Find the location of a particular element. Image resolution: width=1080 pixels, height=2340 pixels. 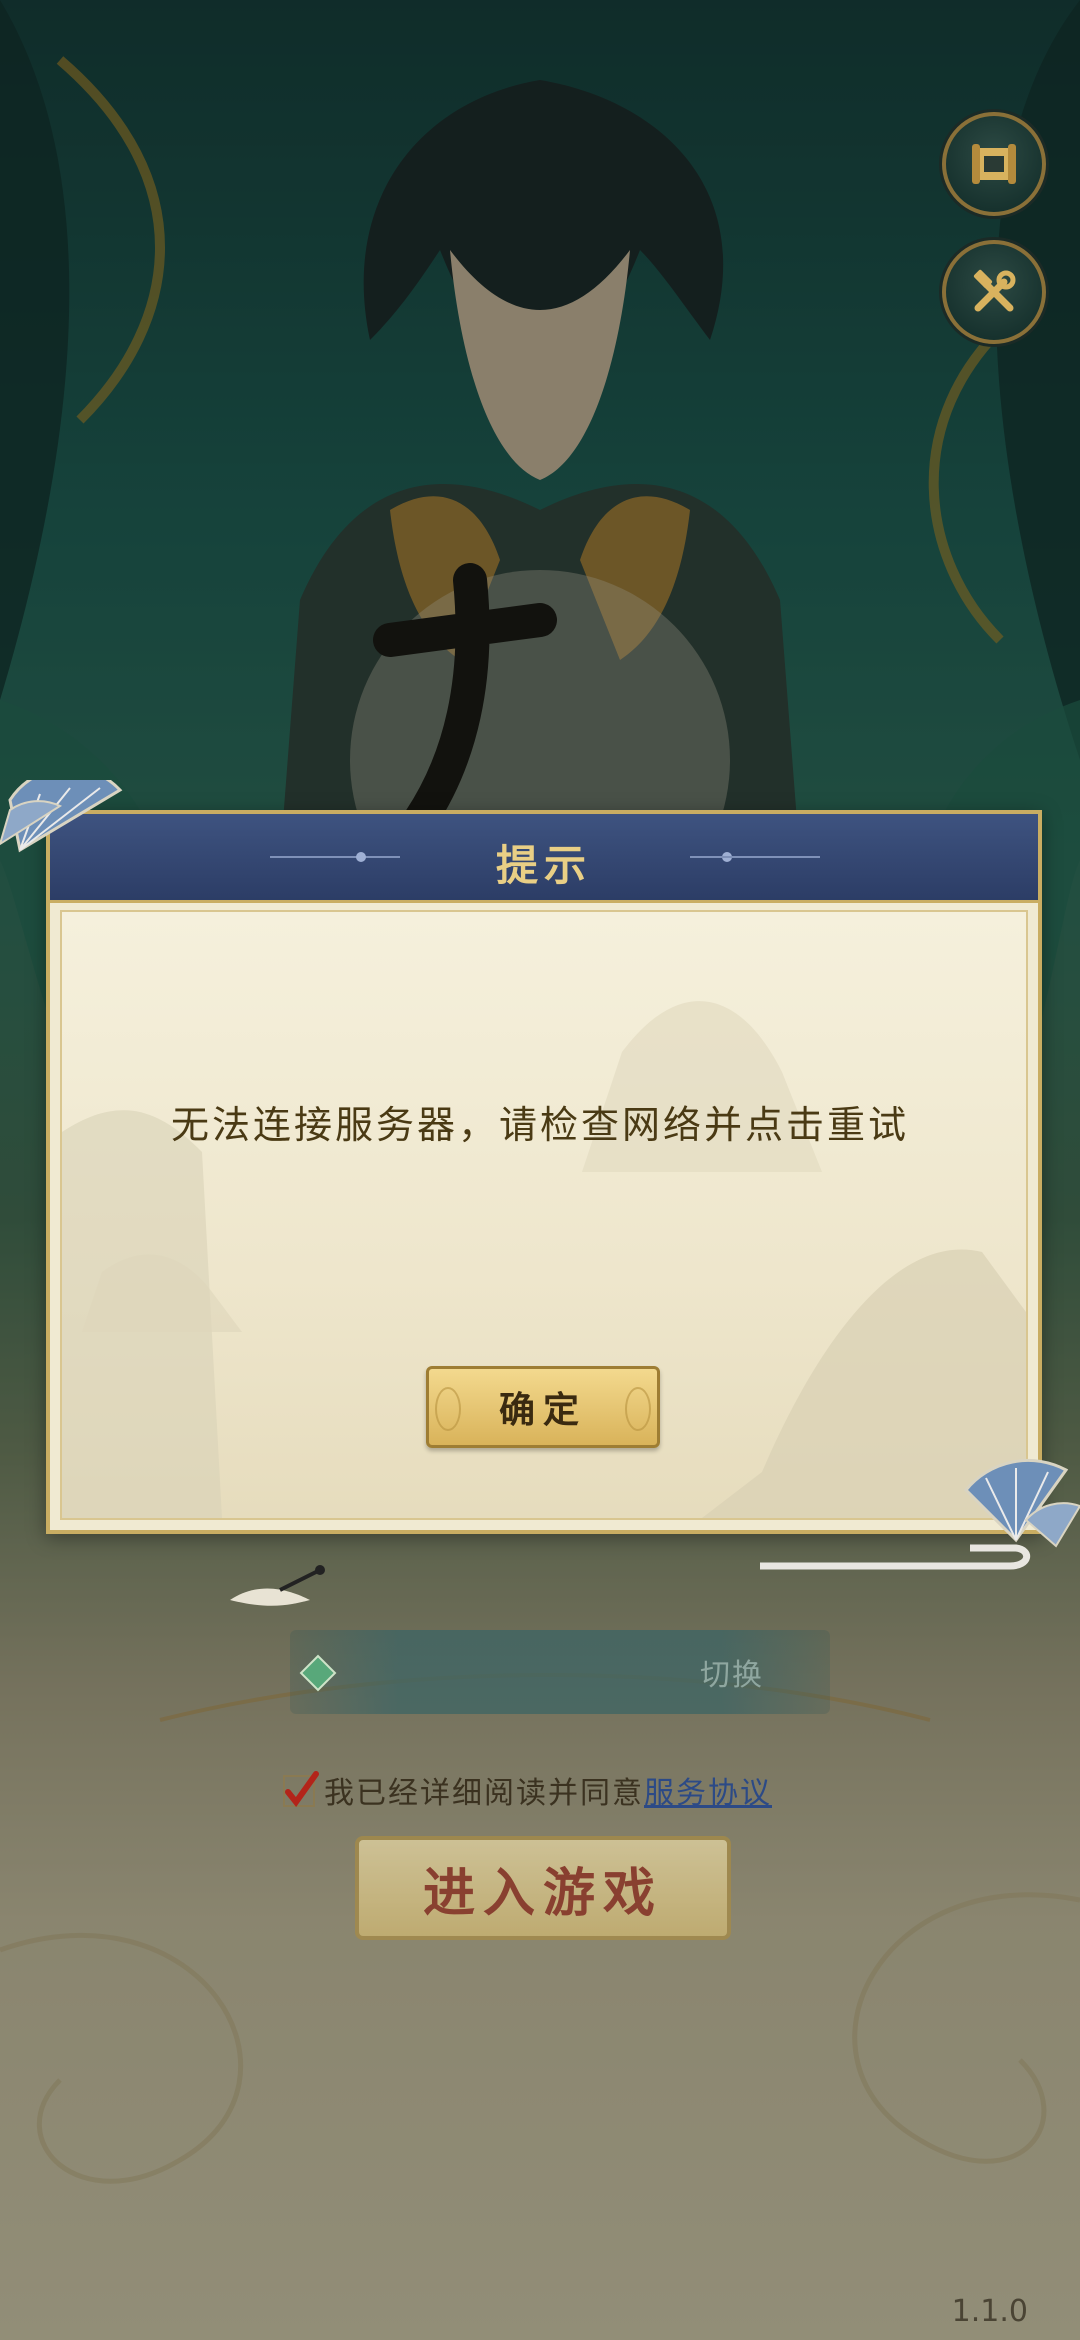

enter-game-button: 进入游戏 is located at coordinates (543, 1888).